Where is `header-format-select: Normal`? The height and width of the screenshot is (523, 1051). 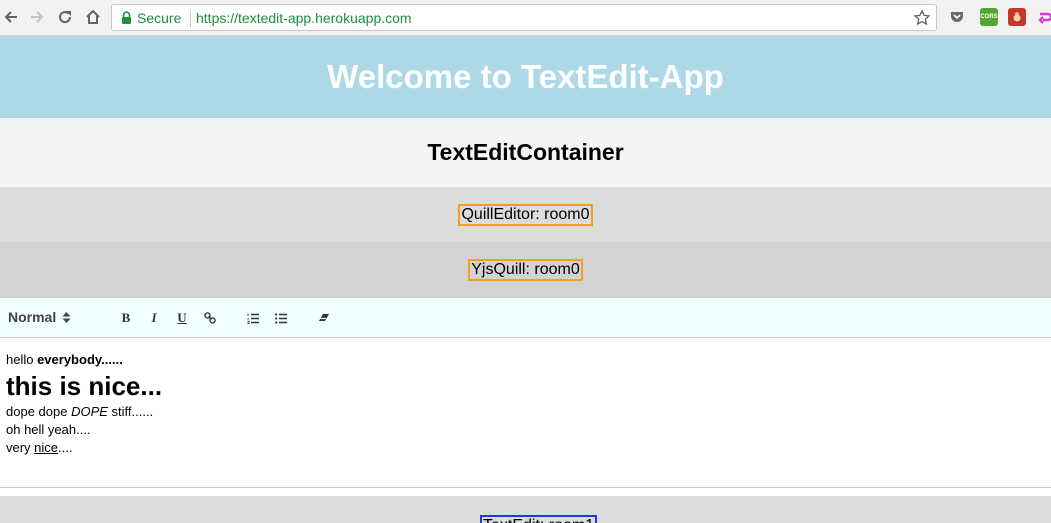 header-format-select: Normal is located at coordinates (39, 317).